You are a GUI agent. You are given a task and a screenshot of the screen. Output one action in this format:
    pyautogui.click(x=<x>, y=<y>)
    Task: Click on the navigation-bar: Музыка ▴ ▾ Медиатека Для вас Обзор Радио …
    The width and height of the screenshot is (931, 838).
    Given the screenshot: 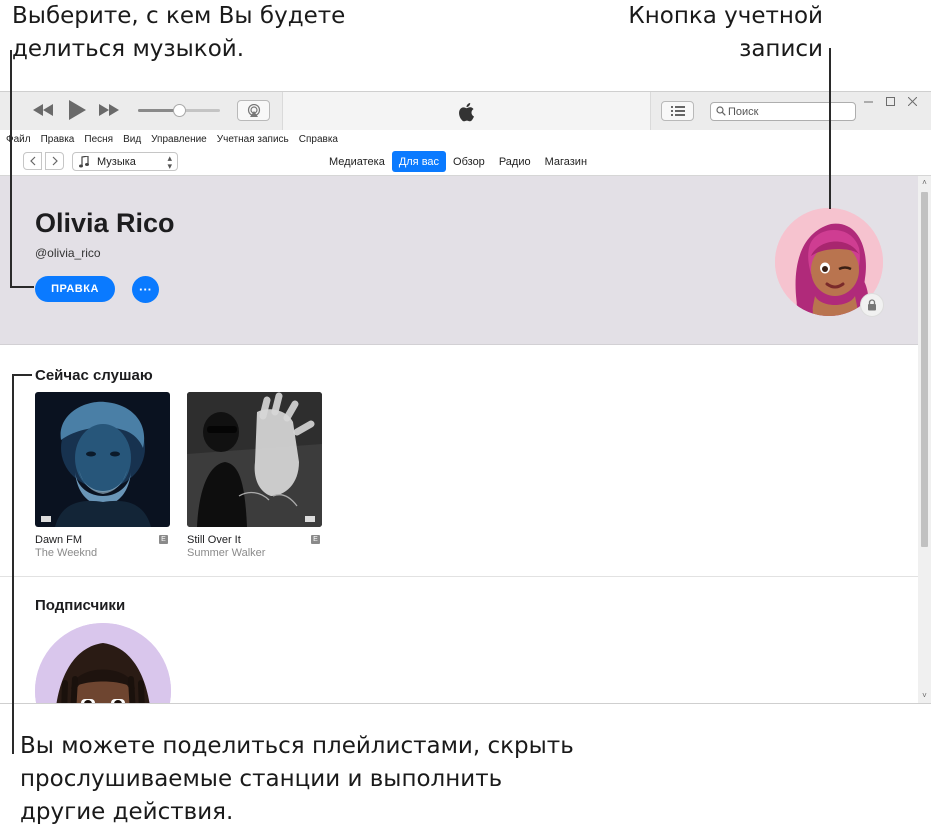 What is the action you would take?
    pyautogui.click(x=465, y=162)
    